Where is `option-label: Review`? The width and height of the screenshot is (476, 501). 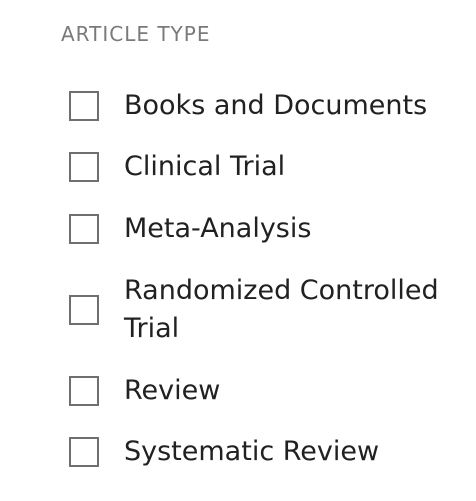
option-label: Review is located at coordinates (172, 390).